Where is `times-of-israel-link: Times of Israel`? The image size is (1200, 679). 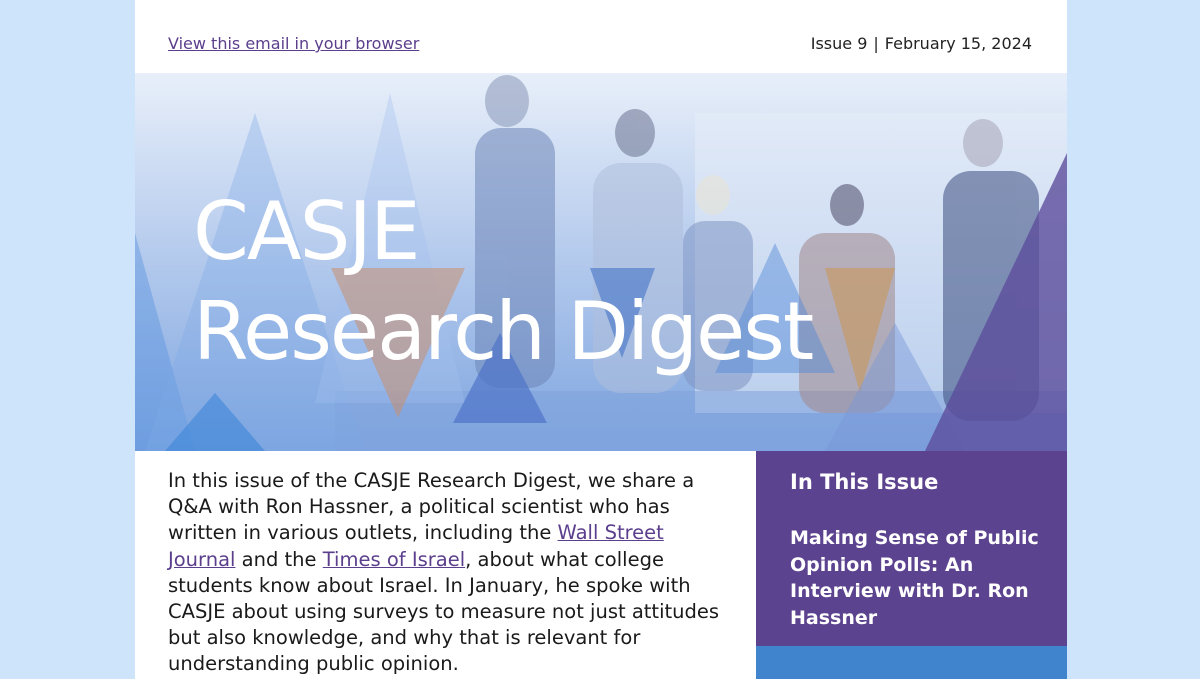 times-of-israel-link: Times of Israel is located at coordinates (394, 559).